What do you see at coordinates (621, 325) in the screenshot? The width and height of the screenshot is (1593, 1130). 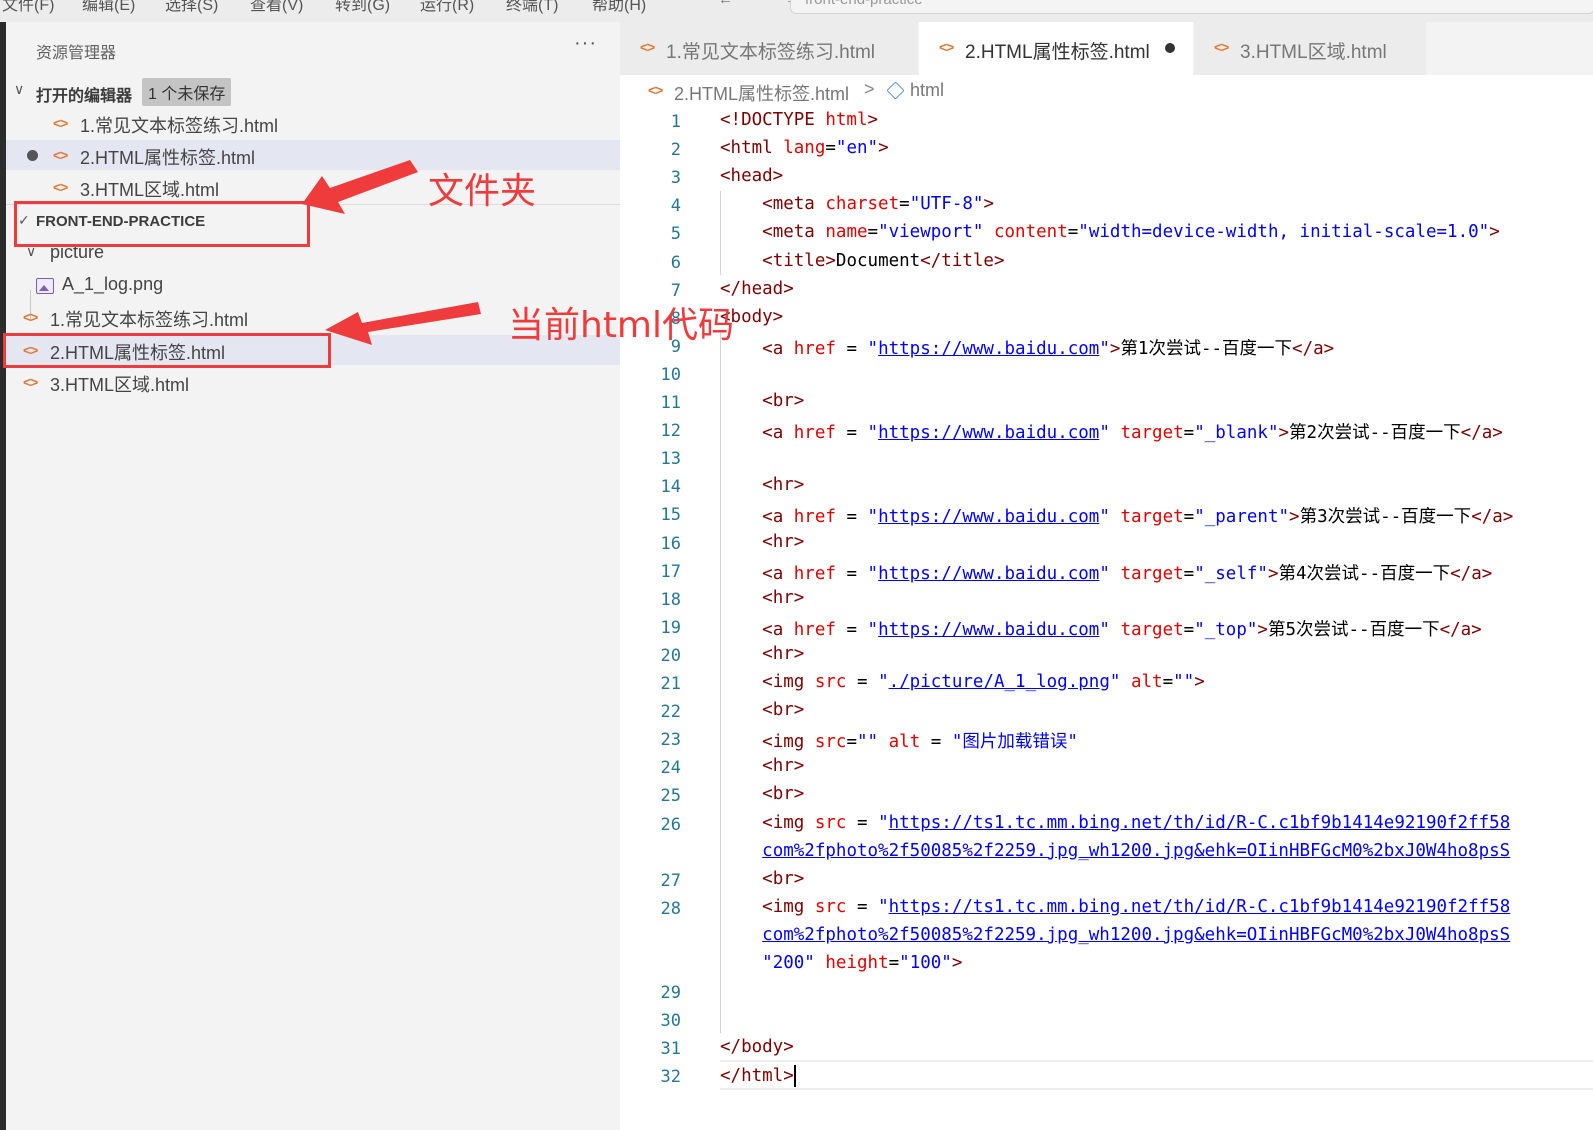 I see `current-html-annotation: 当前html代码` at bounding box center [621, 325].